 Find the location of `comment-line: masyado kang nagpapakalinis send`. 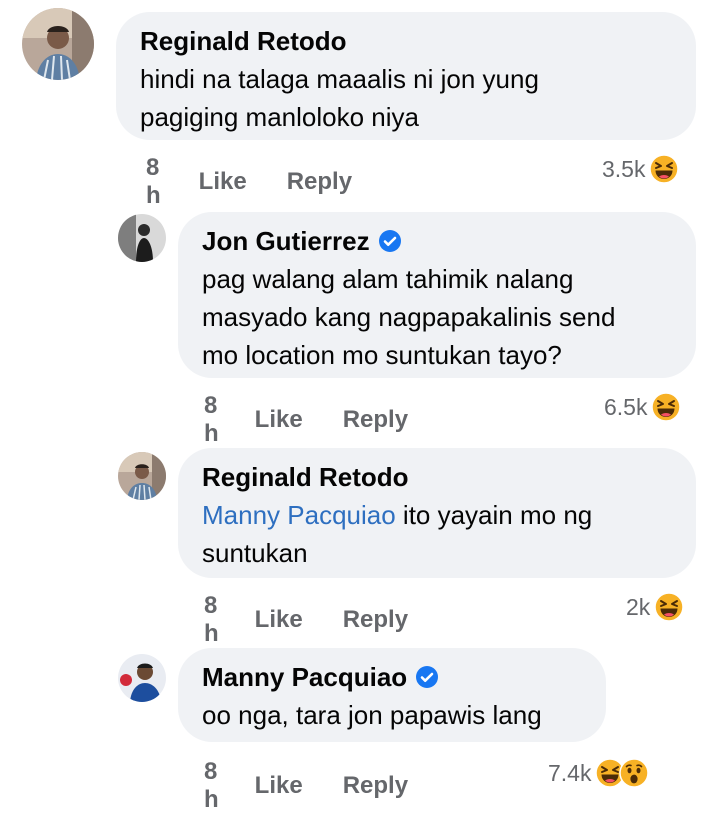

comment-line: masyado kang nagpapakalinis send is located at coordinates (409, 317).